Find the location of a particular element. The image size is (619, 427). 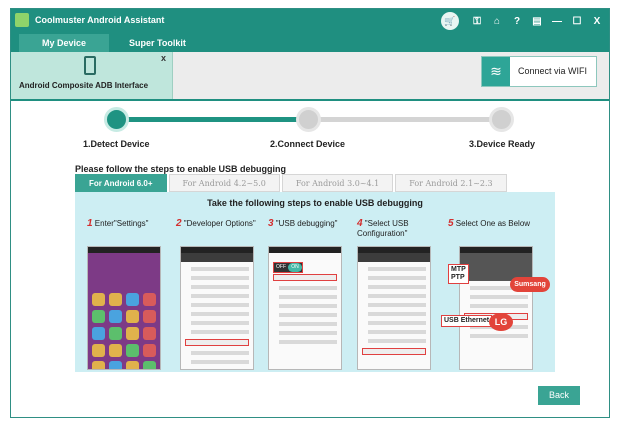

tab-android-6: For Android 6.0+ is located at coordinates (121, 183).